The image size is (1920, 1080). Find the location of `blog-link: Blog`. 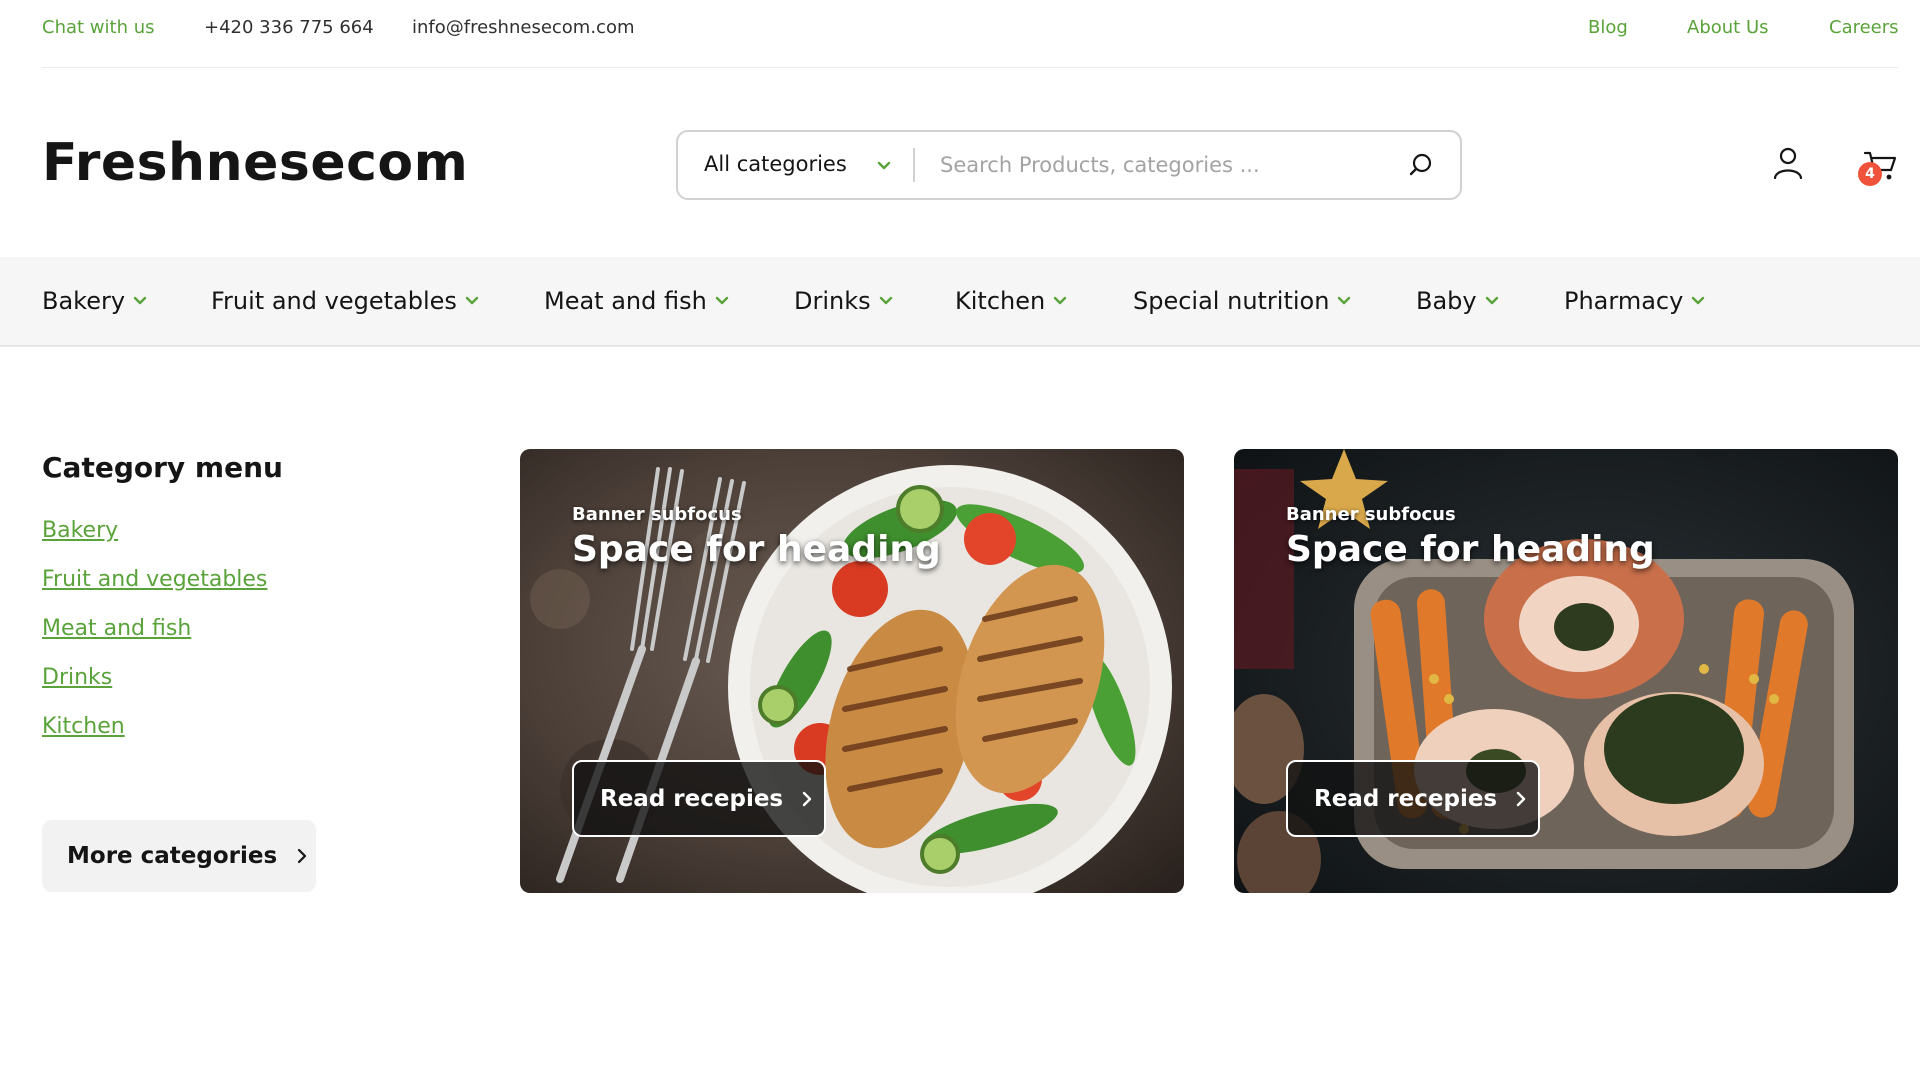

blog-link: Blog is located at coordinates (1608, 27).